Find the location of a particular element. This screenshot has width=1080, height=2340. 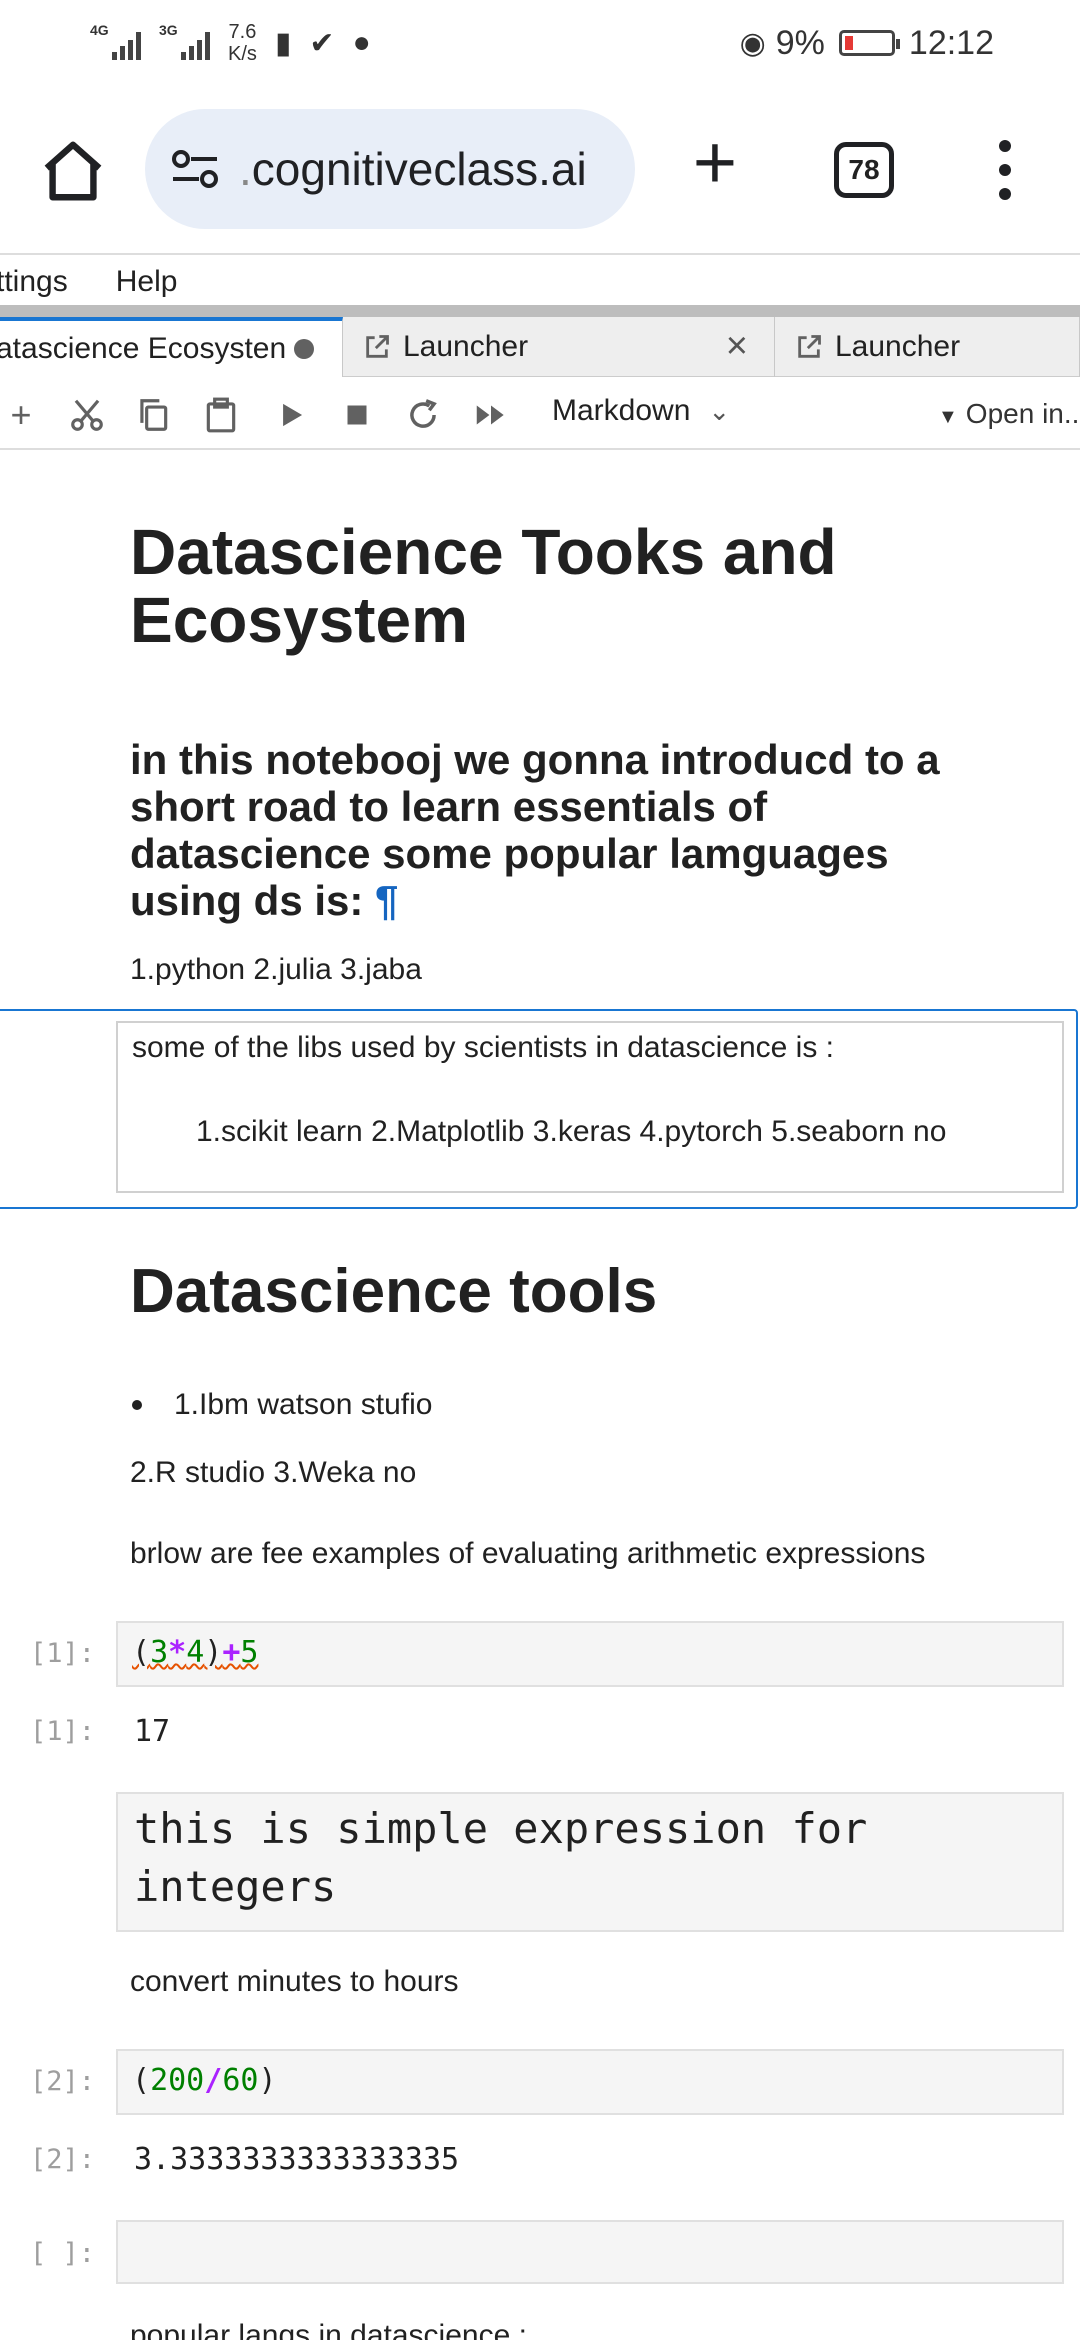

panel-divider is located at coordinates (540, 311).